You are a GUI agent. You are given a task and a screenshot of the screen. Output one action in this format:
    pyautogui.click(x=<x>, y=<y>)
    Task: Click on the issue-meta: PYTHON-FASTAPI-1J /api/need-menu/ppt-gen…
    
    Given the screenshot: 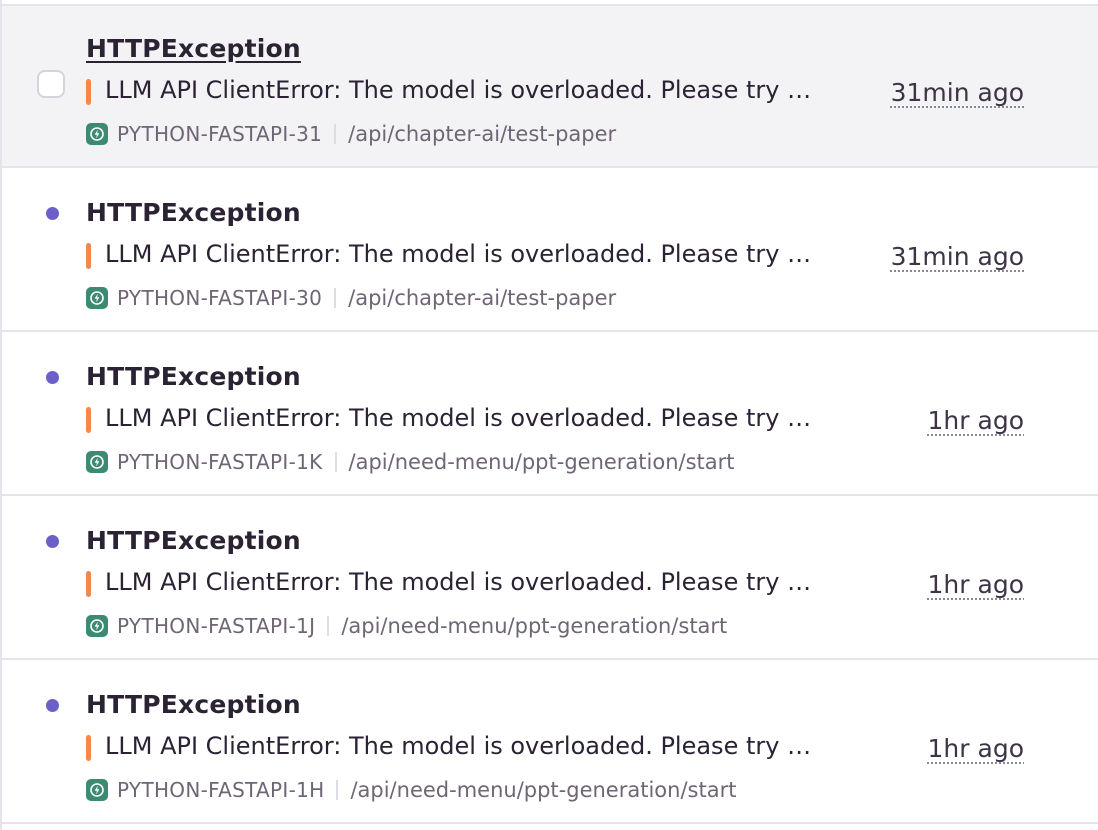 What is the action you would take?
    pyautogui.click(x=406, y=626)
    